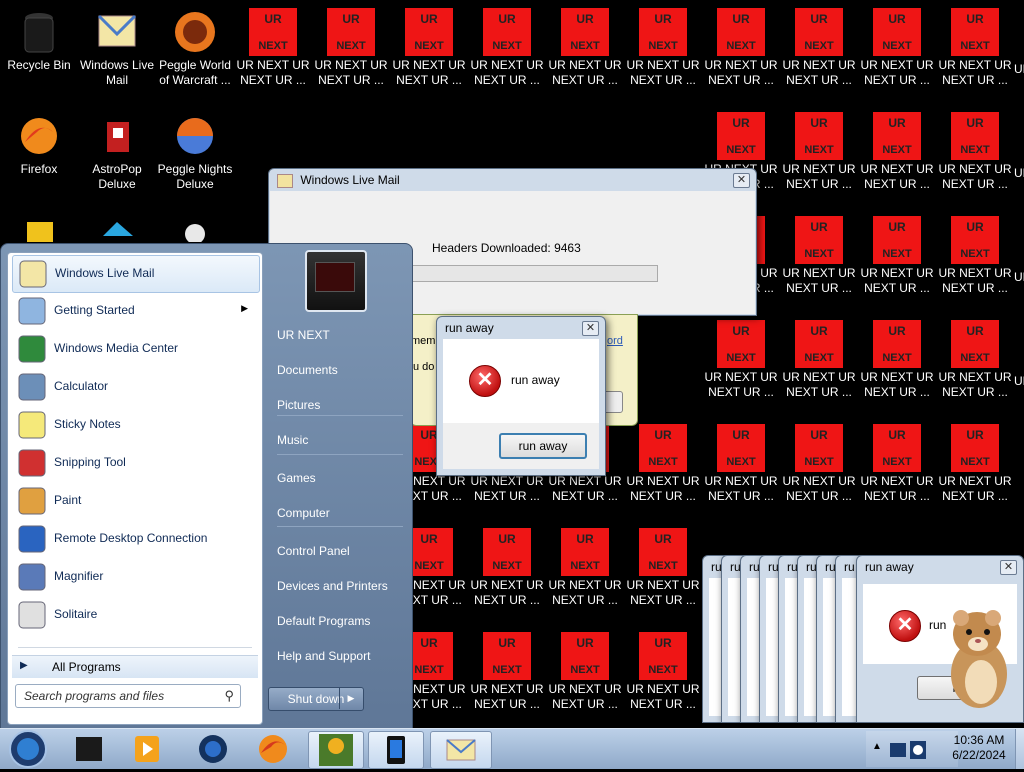 The width and height of the screenshot is (1024, 772). Describe the element at coordinates (147, 749) in the screenshot. I see `taskbar-media-player-button` at that location.